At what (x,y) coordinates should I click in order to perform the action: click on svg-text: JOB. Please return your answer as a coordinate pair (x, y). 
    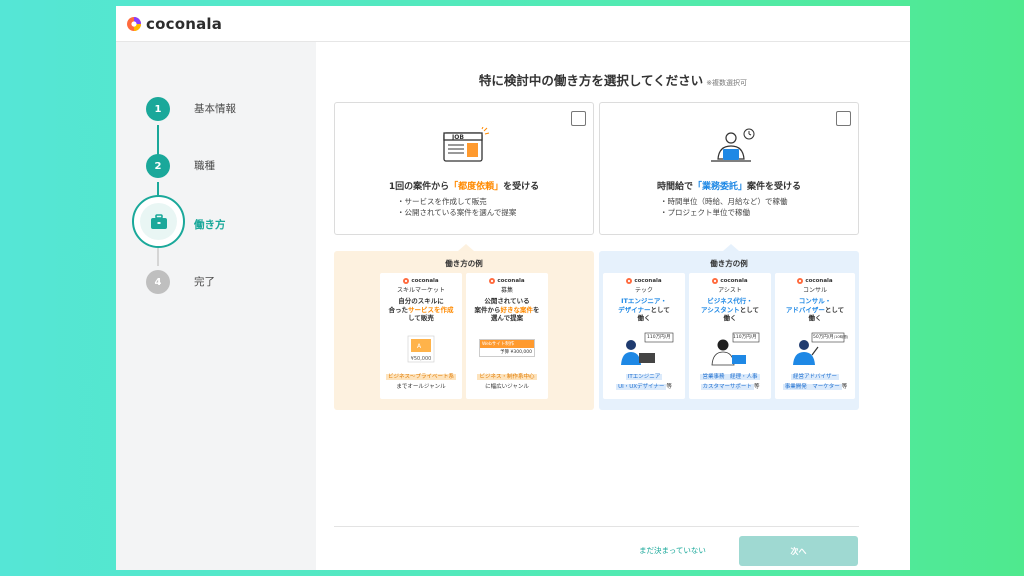
    Looking at the image, I should click on (457, 137).